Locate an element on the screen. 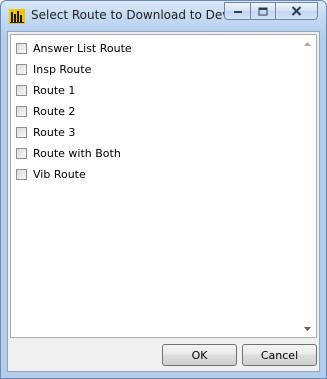 This screenshot has width=327, height=379. route-item-answer-list-route: Answer List Route is located at coordinates (154, 48).